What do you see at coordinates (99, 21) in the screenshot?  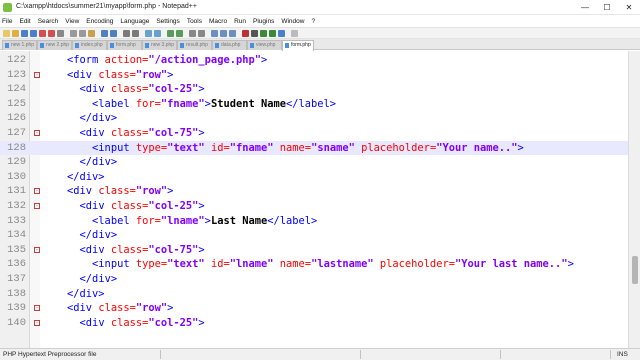 I see `menu-encoding: Encoding` at bounding box center [99, 21].